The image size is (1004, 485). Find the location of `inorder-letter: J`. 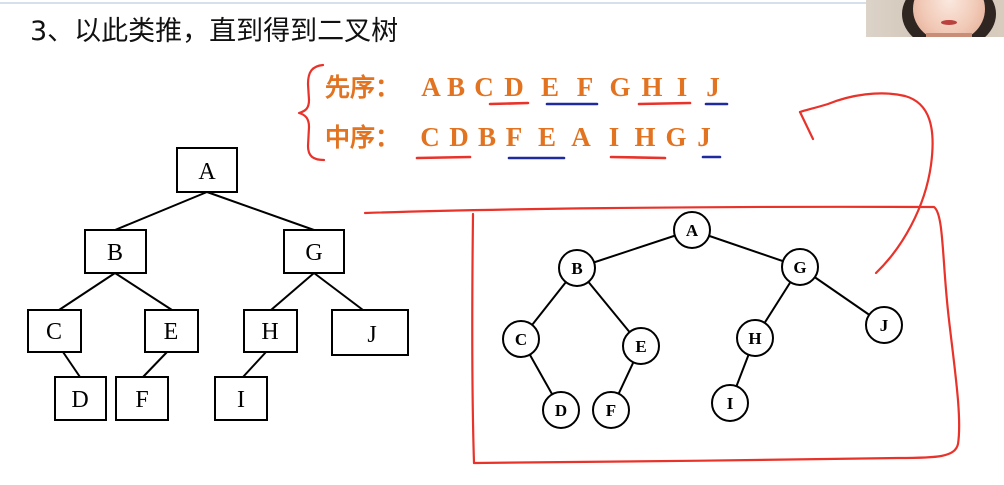

inorder-letter: J is located at coordinates (704, 137).